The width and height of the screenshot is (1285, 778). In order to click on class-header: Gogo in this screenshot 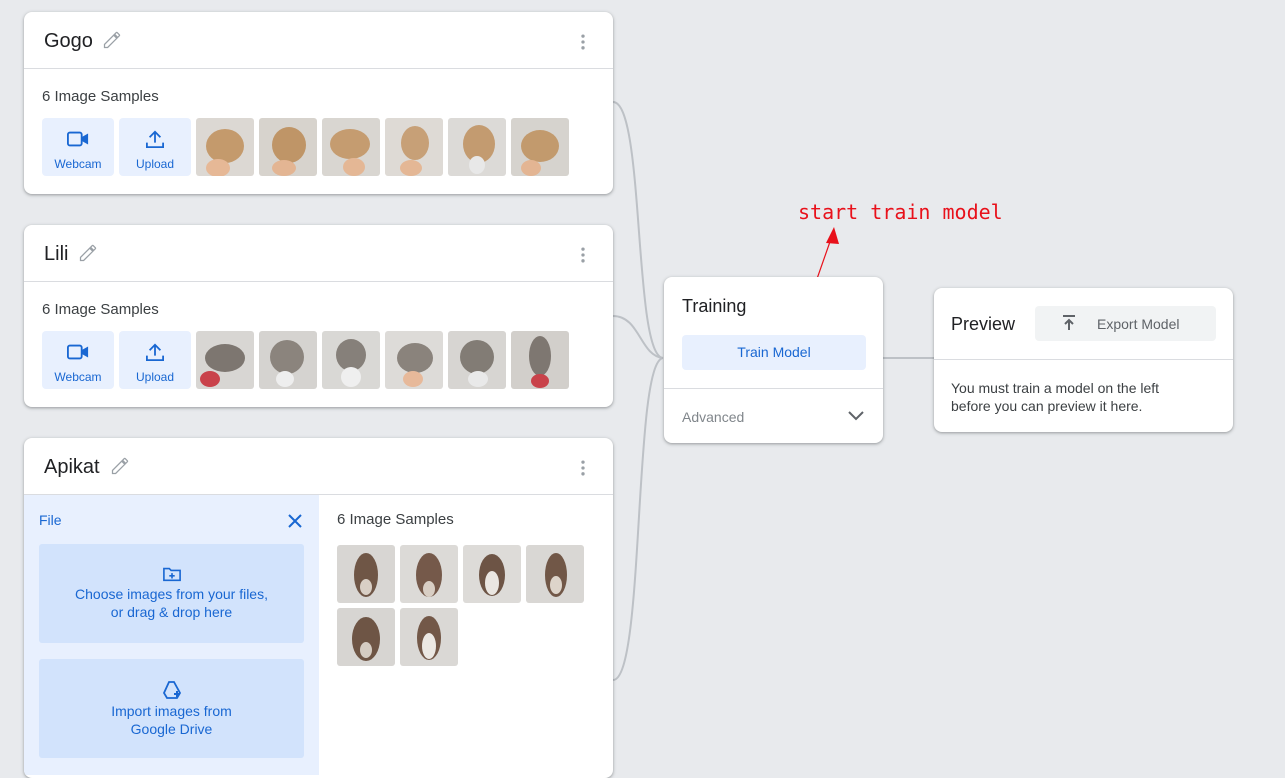, I will do `click(318, 40)`.